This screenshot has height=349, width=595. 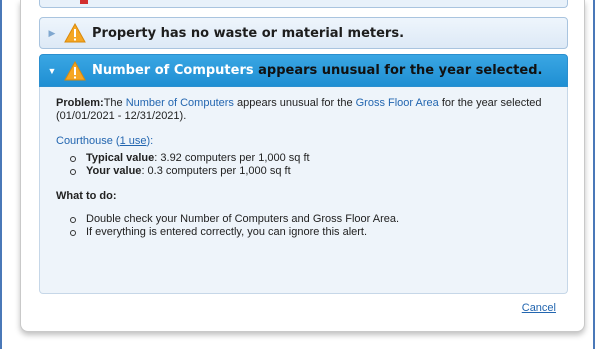 I want to click on property-use-line: Courthouse (1 use):, so click(x=303, y=141).